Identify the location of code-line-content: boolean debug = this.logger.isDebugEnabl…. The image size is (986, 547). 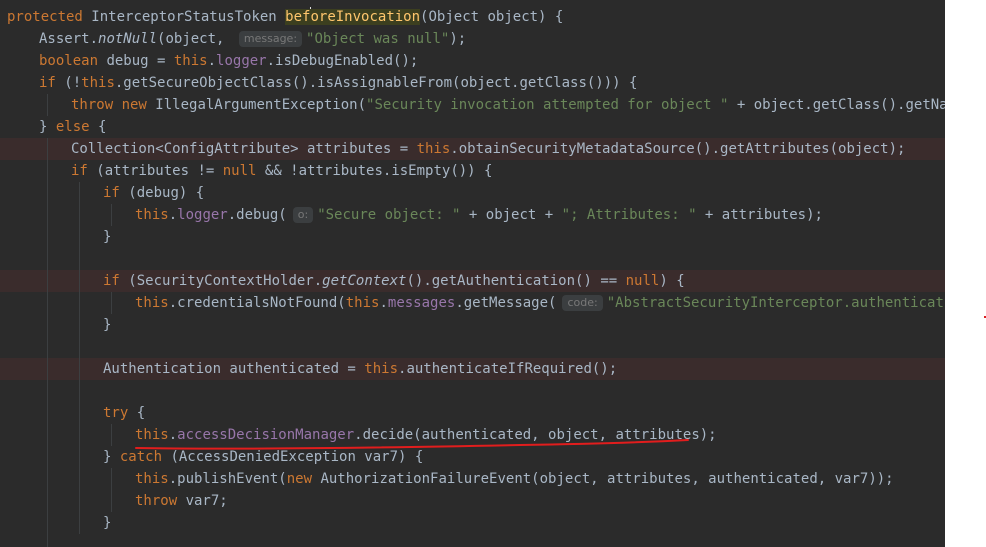
(228, 61).